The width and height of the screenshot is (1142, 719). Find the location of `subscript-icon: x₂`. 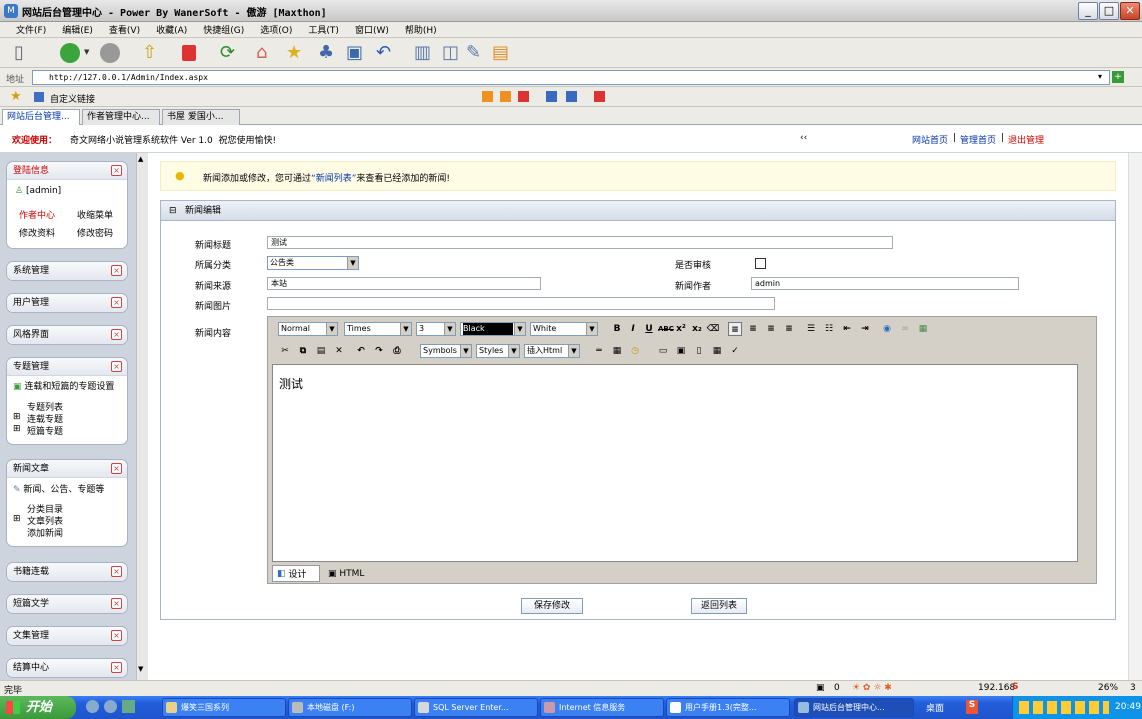

subscript-icon: x₂ is located at coordinates (697, 329).